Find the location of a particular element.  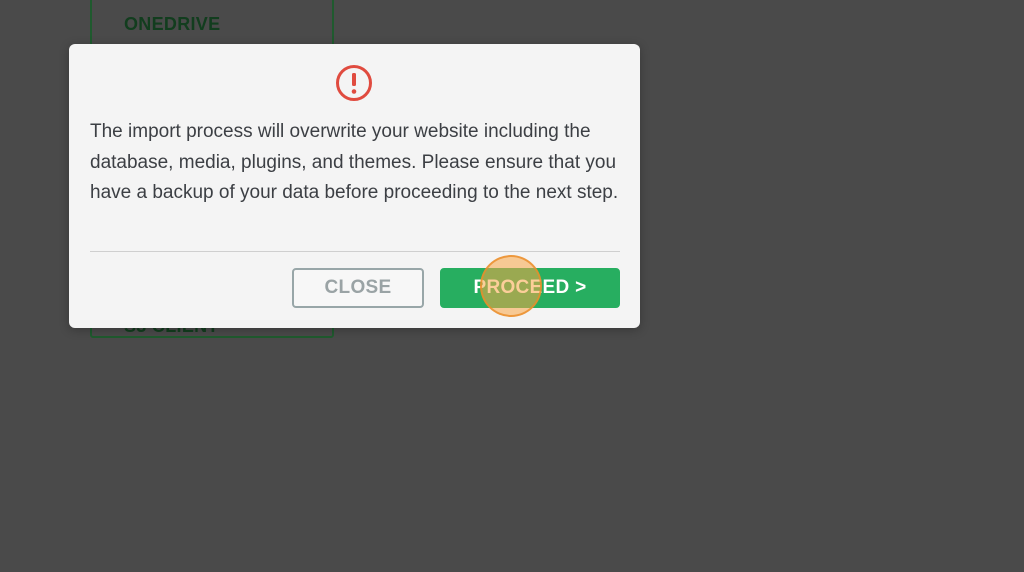

close-button: CLOSE is located at coordinates (358, 288).